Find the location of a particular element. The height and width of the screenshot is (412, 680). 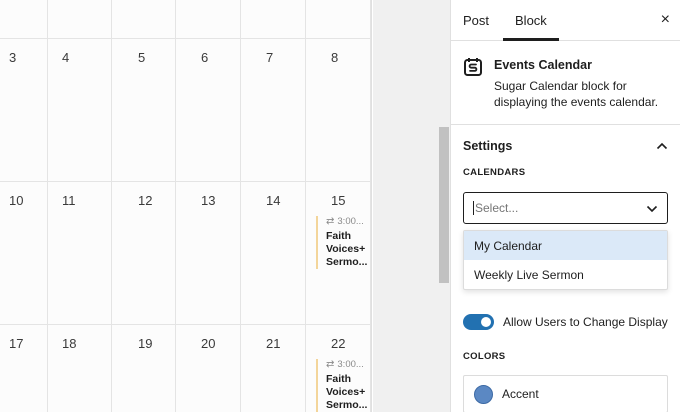

calendar-day-cell: 4 is located at coordinates (80, 110).